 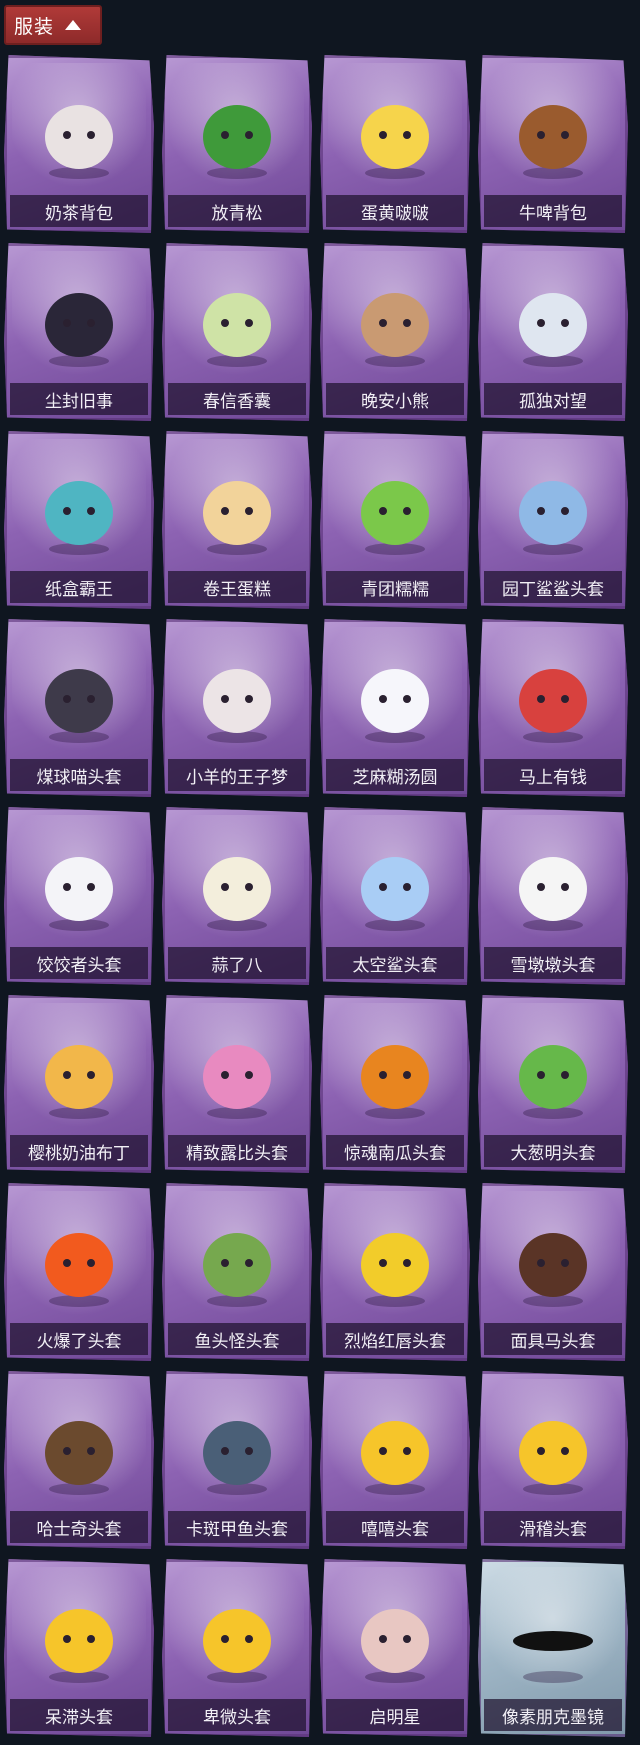 I want to click on item-card: 春信香囊, so click(x=237, y=332).